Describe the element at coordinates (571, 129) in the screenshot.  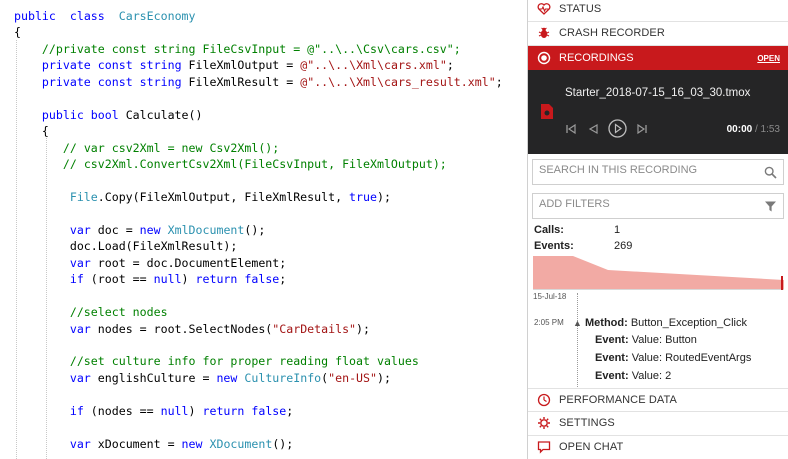
I see `skip-back-icon` at that location.